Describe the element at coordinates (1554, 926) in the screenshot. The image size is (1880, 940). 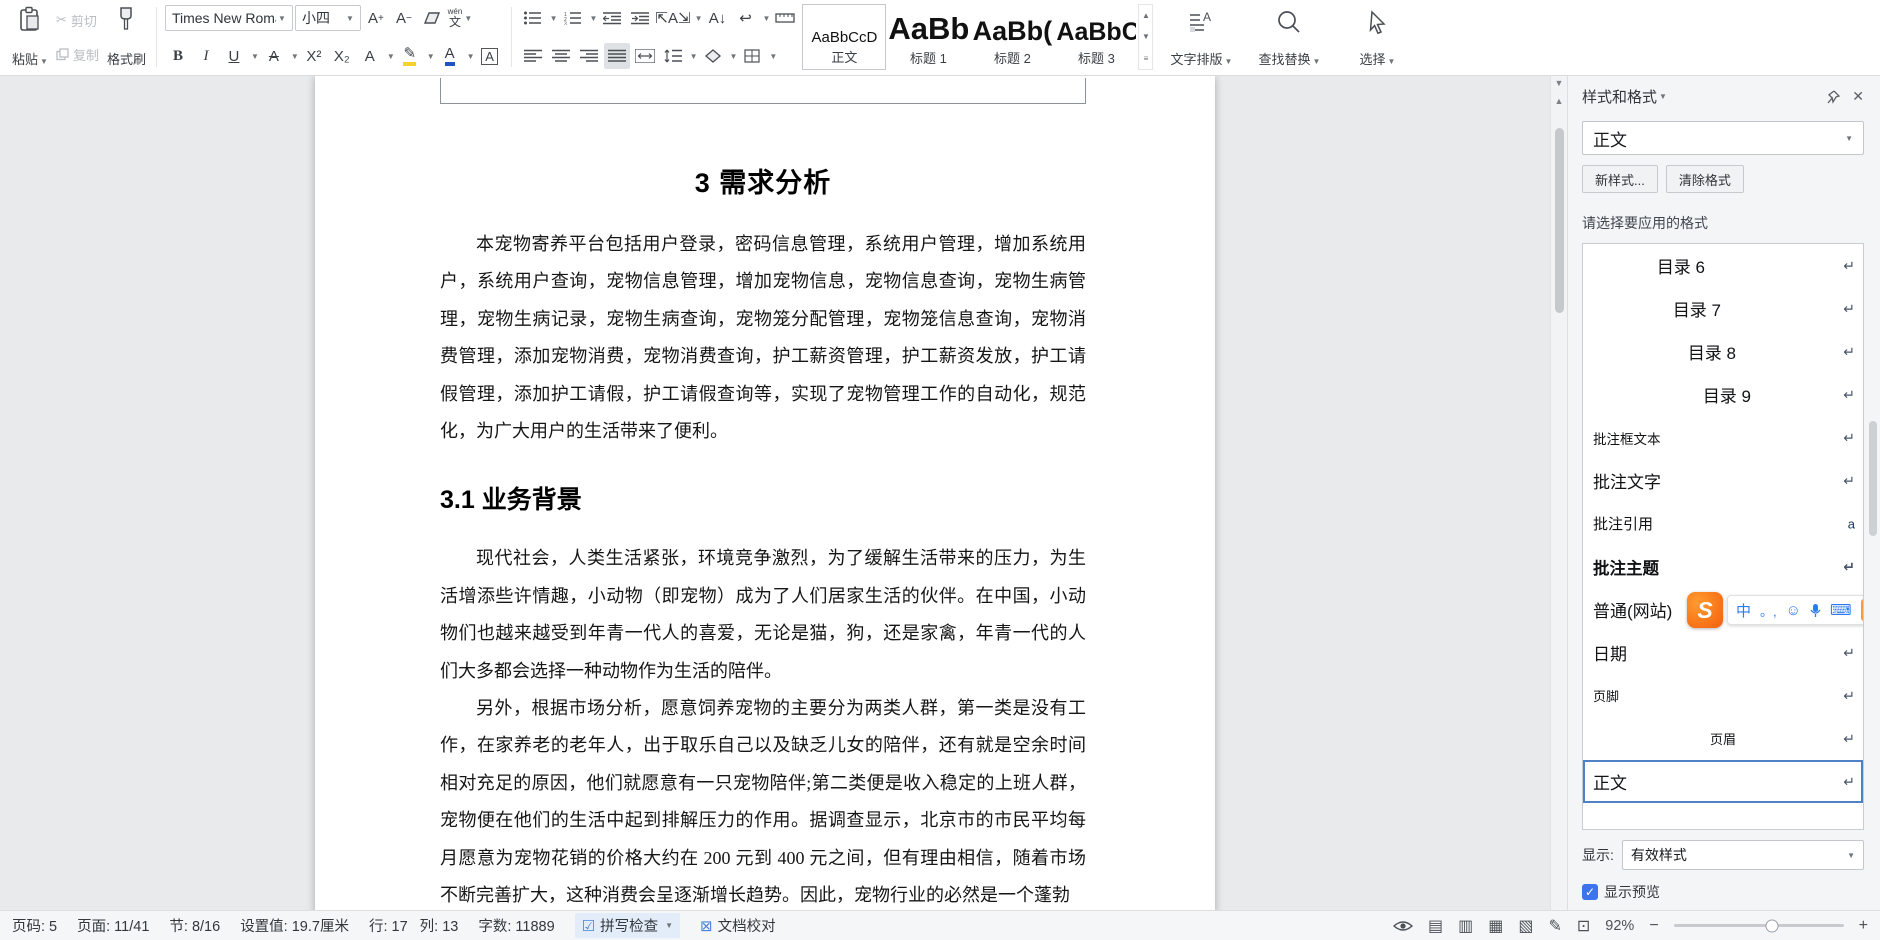
I see `edit-pen-icon: ✎` at that location.